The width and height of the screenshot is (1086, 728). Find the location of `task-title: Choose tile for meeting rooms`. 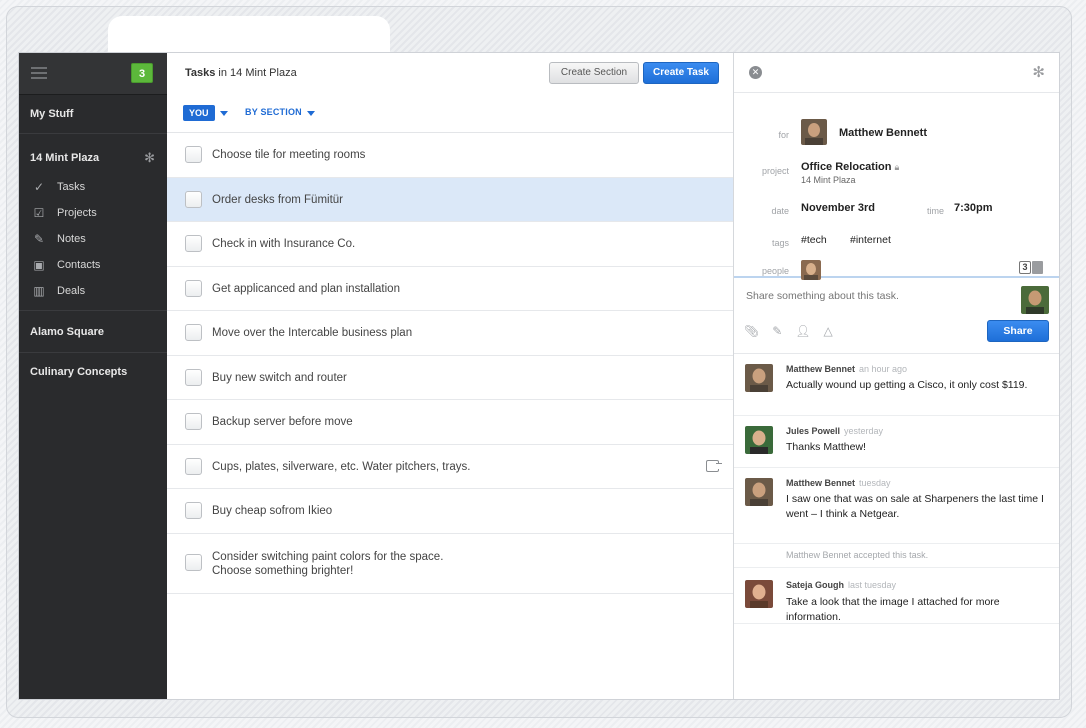

task-title: Choose tile for meeting rooms is located at coordinates (288, 155).